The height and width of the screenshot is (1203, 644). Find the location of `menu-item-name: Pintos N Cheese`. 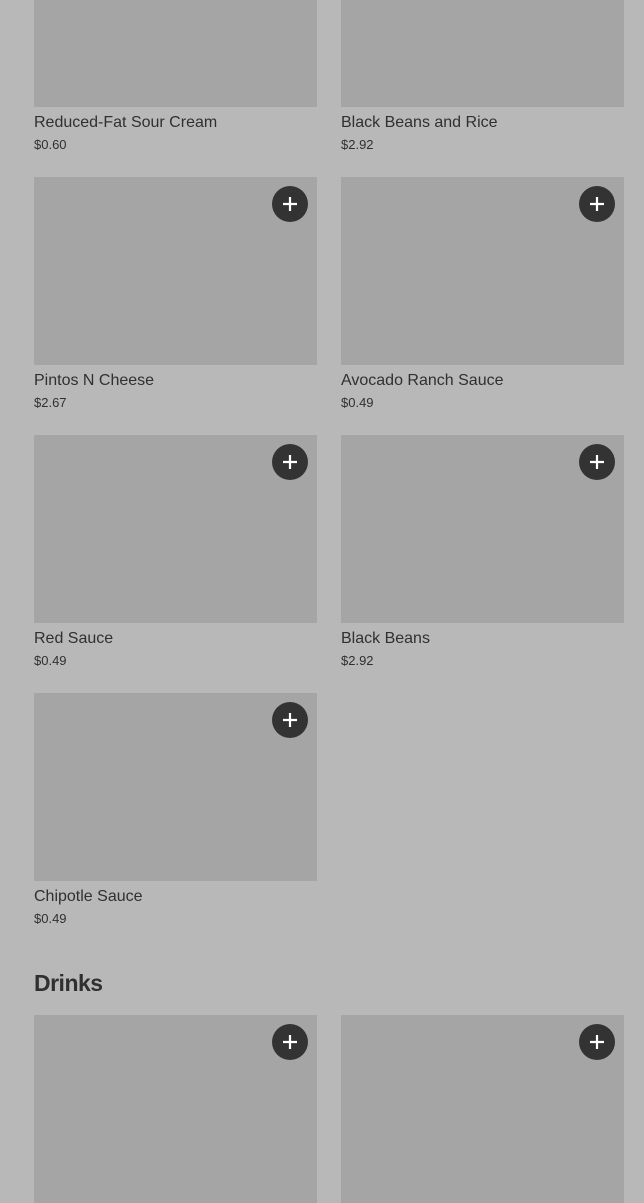

menu-item-name: Pintos N Cheese is located at coordinates (94, 380).